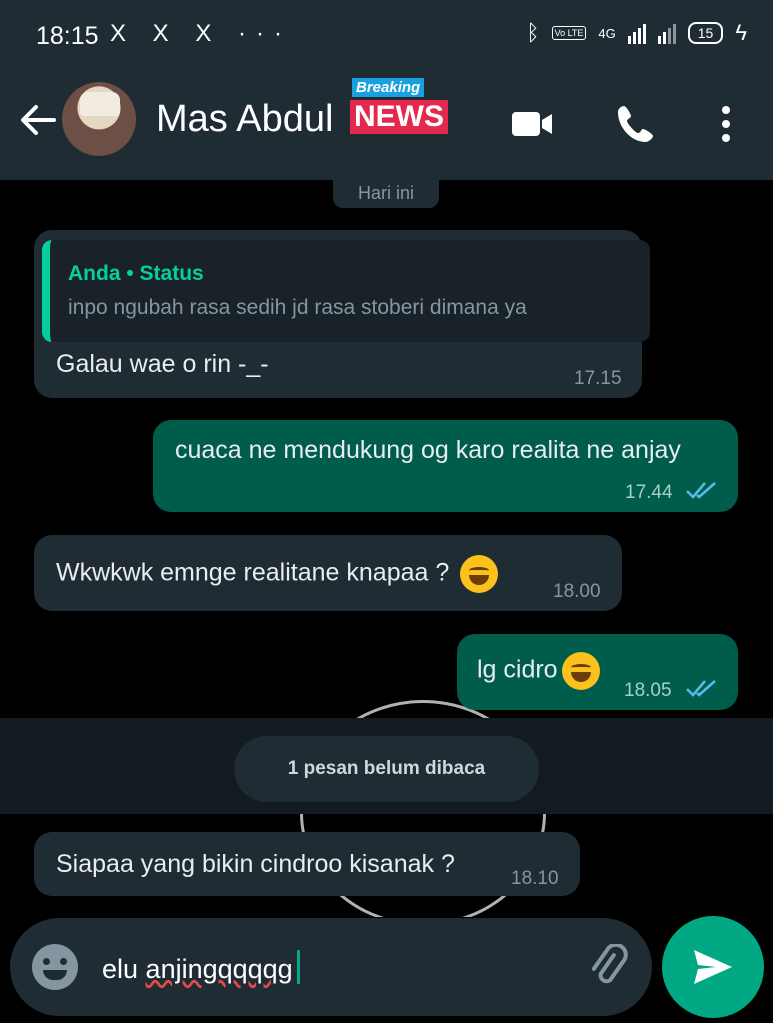  I want to click on chat-header: Mas Abdul Breaking NEWS, so click(386, 127).